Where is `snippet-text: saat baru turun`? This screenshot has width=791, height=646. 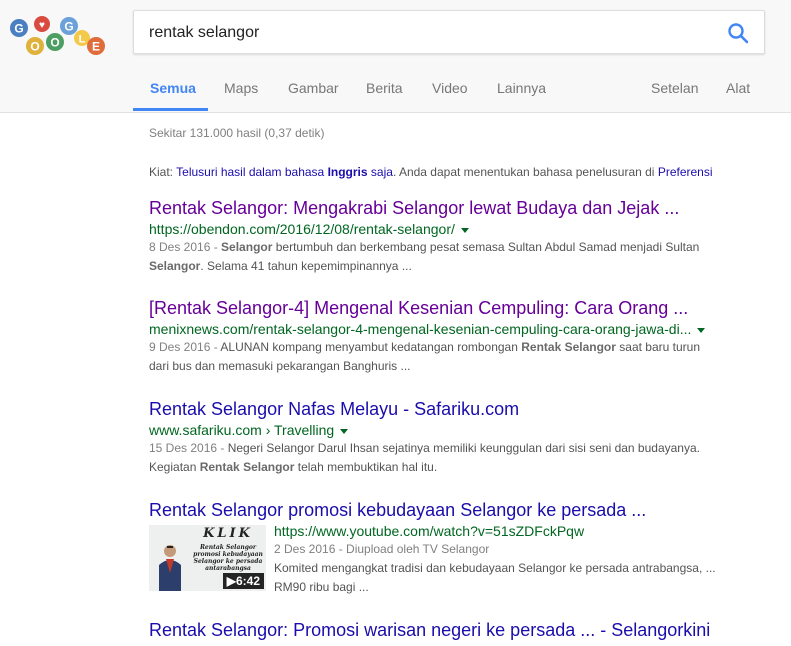 snippet-text: saat baru turun is located at coordinates (657, 347).